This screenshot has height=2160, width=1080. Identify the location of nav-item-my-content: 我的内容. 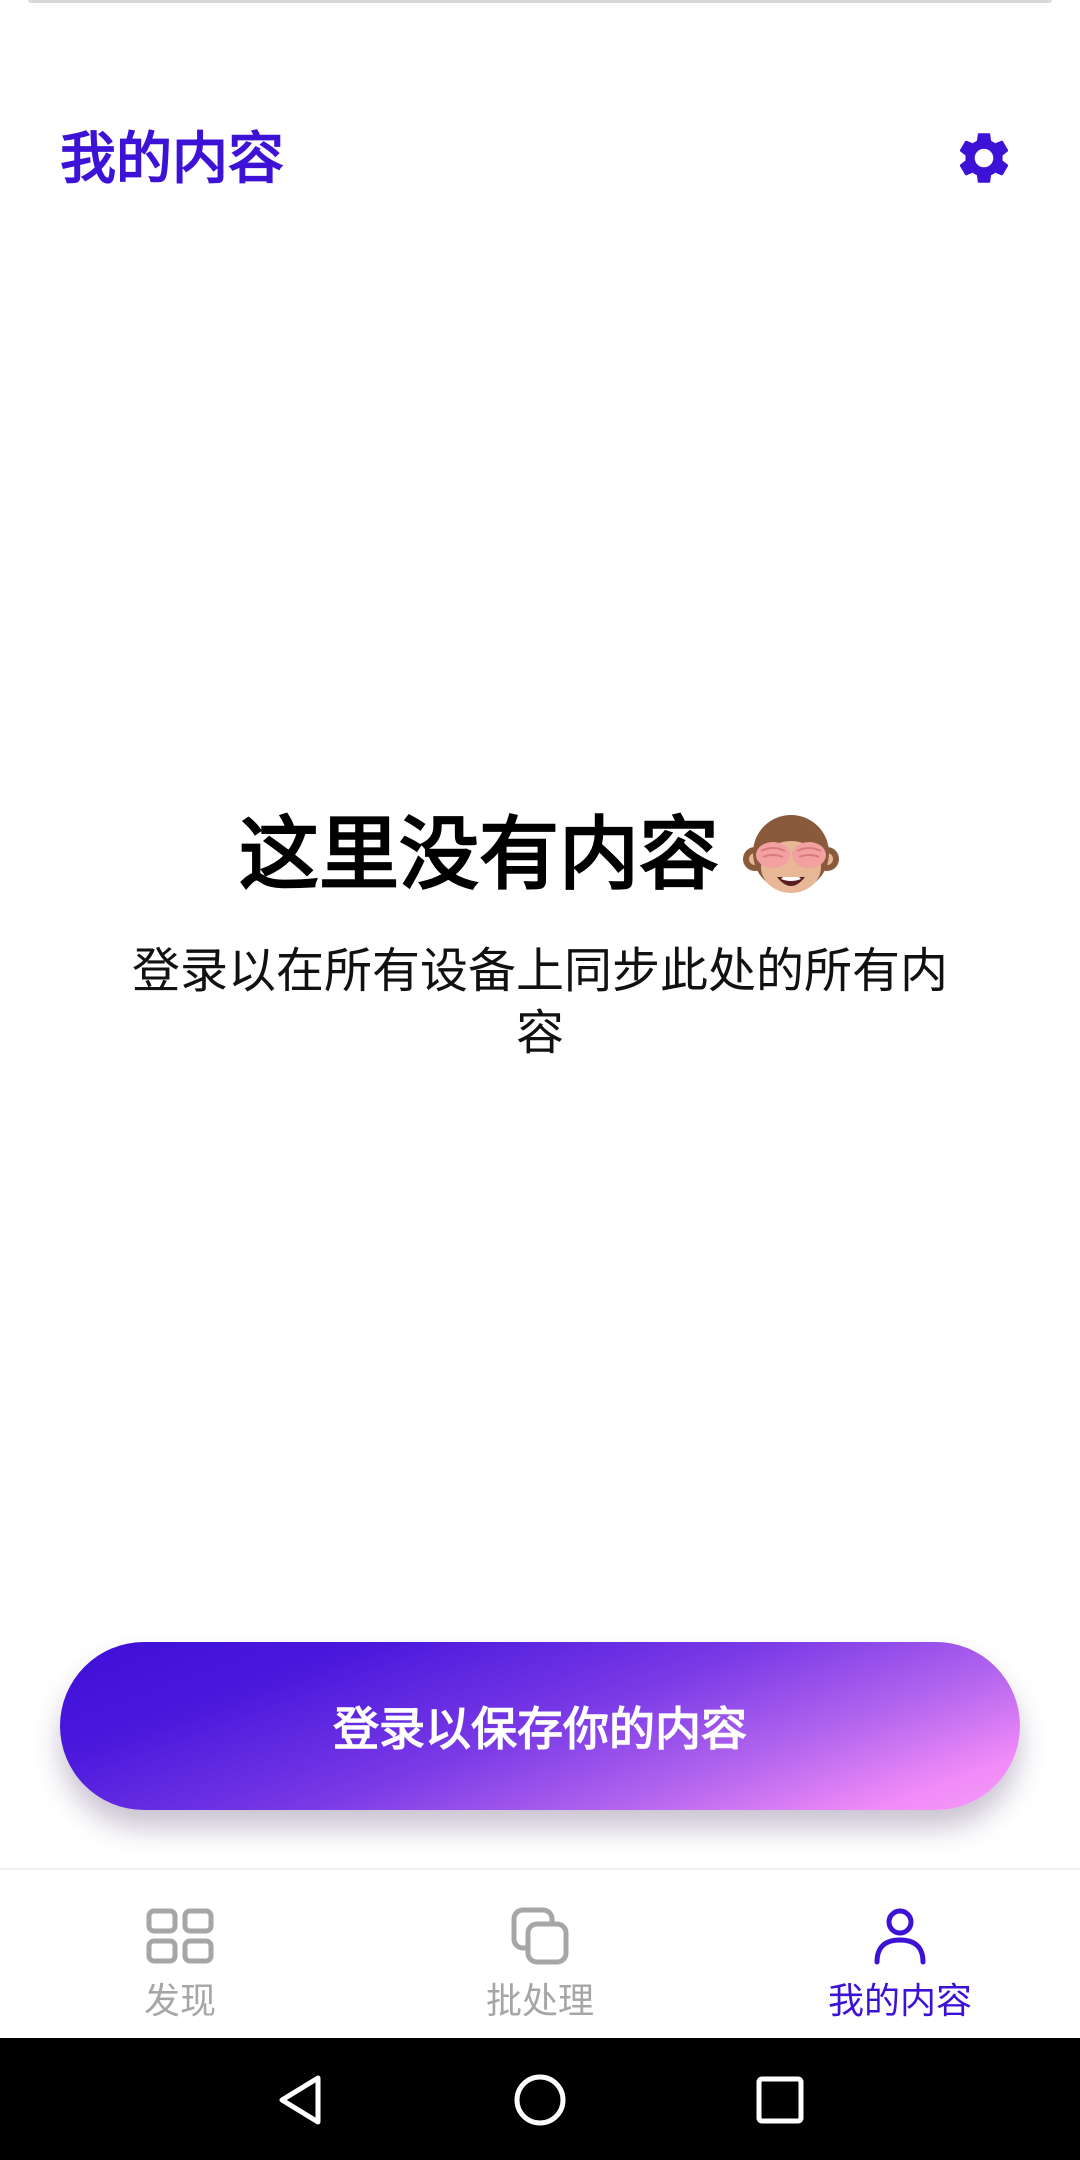
(900, 1955).